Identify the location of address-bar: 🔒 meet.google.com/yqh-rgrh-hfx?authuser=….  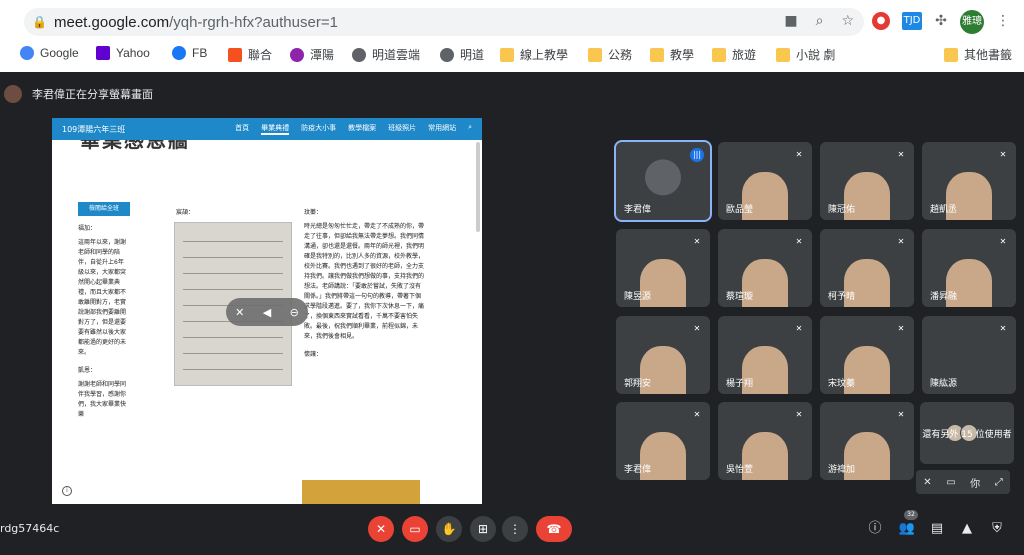
(444, 22).